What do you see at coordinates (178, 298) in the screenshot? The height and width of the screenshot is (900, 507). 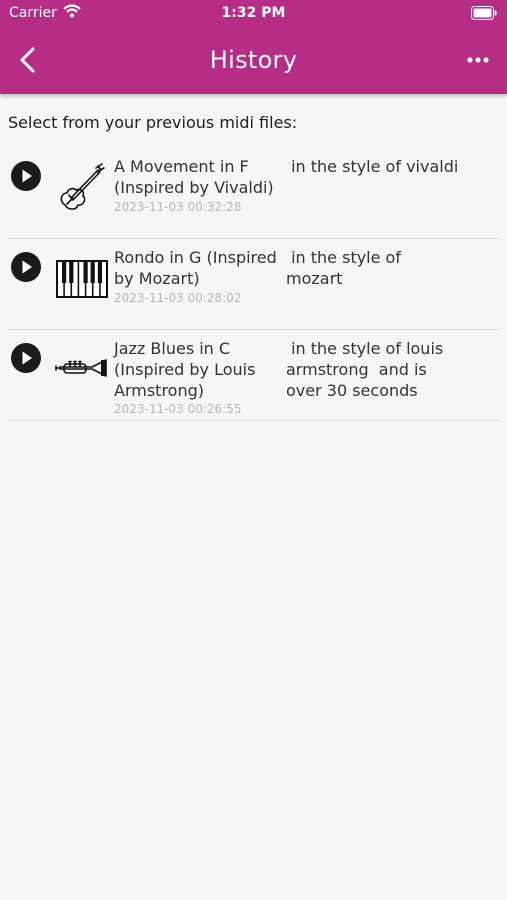 I see `history-item-timestamp: 2023-11-03 00:28:02` at bounding box center [178, 298].